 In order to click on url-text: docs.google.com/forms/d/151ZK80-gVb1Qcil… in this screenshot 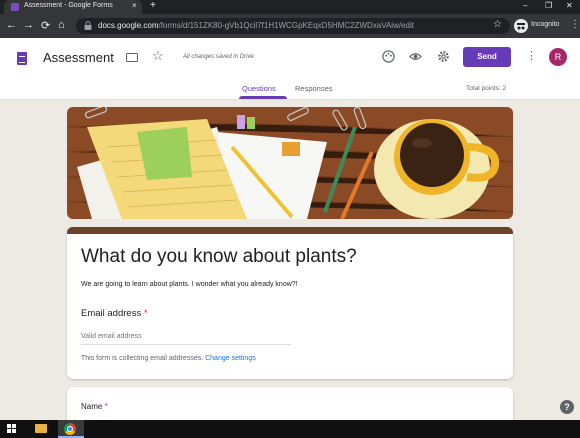, I will do `click(256, 25)`.